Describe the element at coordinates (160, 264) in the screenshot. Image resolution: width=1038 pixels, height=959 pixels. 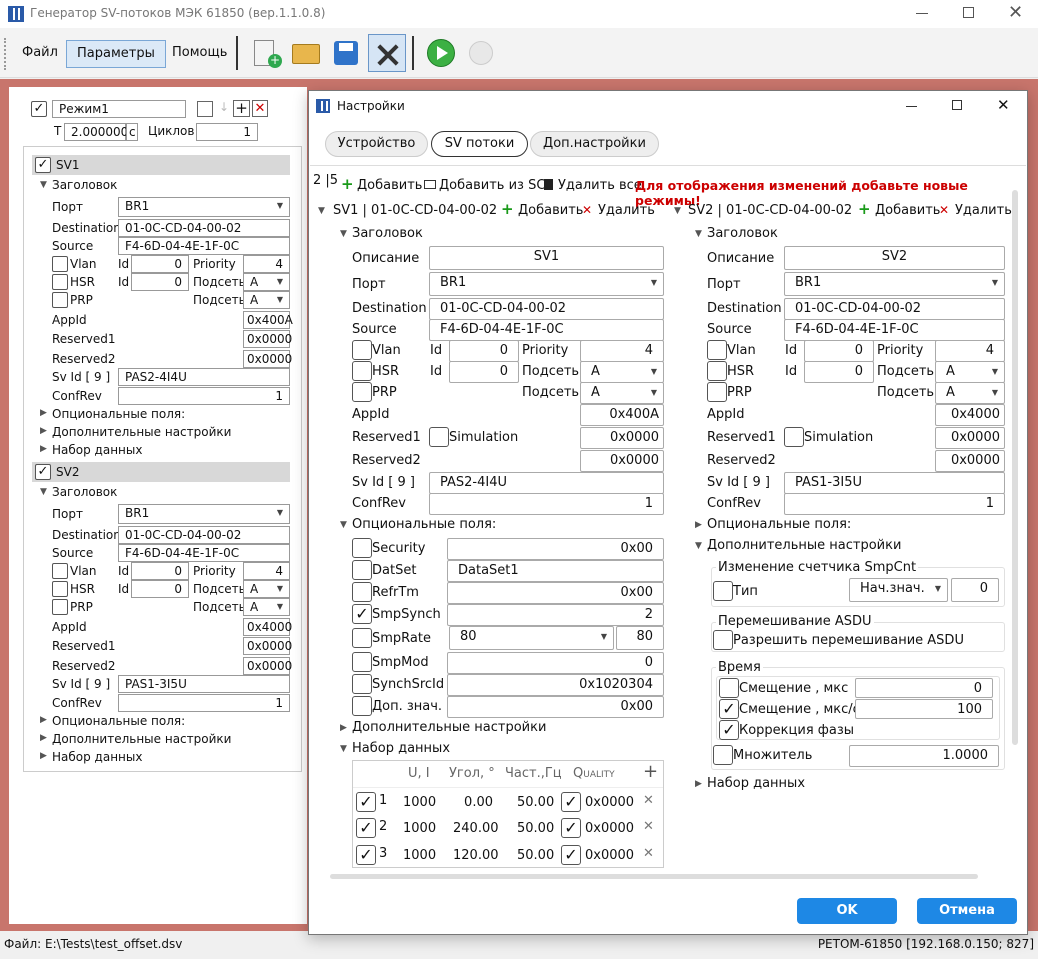
I see `sv1-vlan-id-field: 0` at that location.